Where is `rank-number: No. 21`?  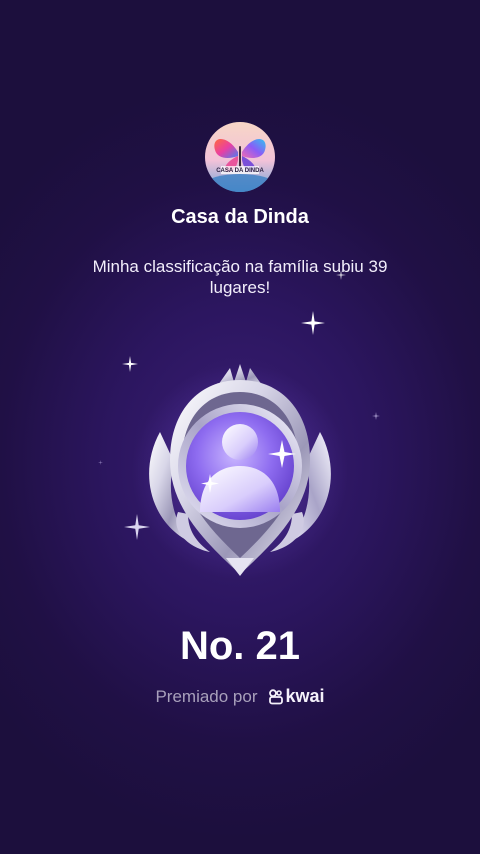 rank-number: No. 21 is located at coordinates (240, 646).